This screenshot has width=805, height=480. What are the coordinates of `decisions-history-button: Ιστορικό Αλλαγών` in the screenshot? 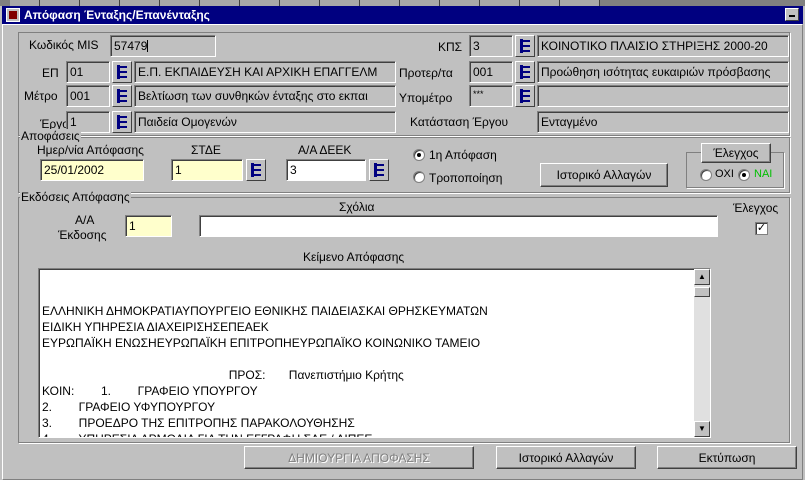 It's located at (604, 175).